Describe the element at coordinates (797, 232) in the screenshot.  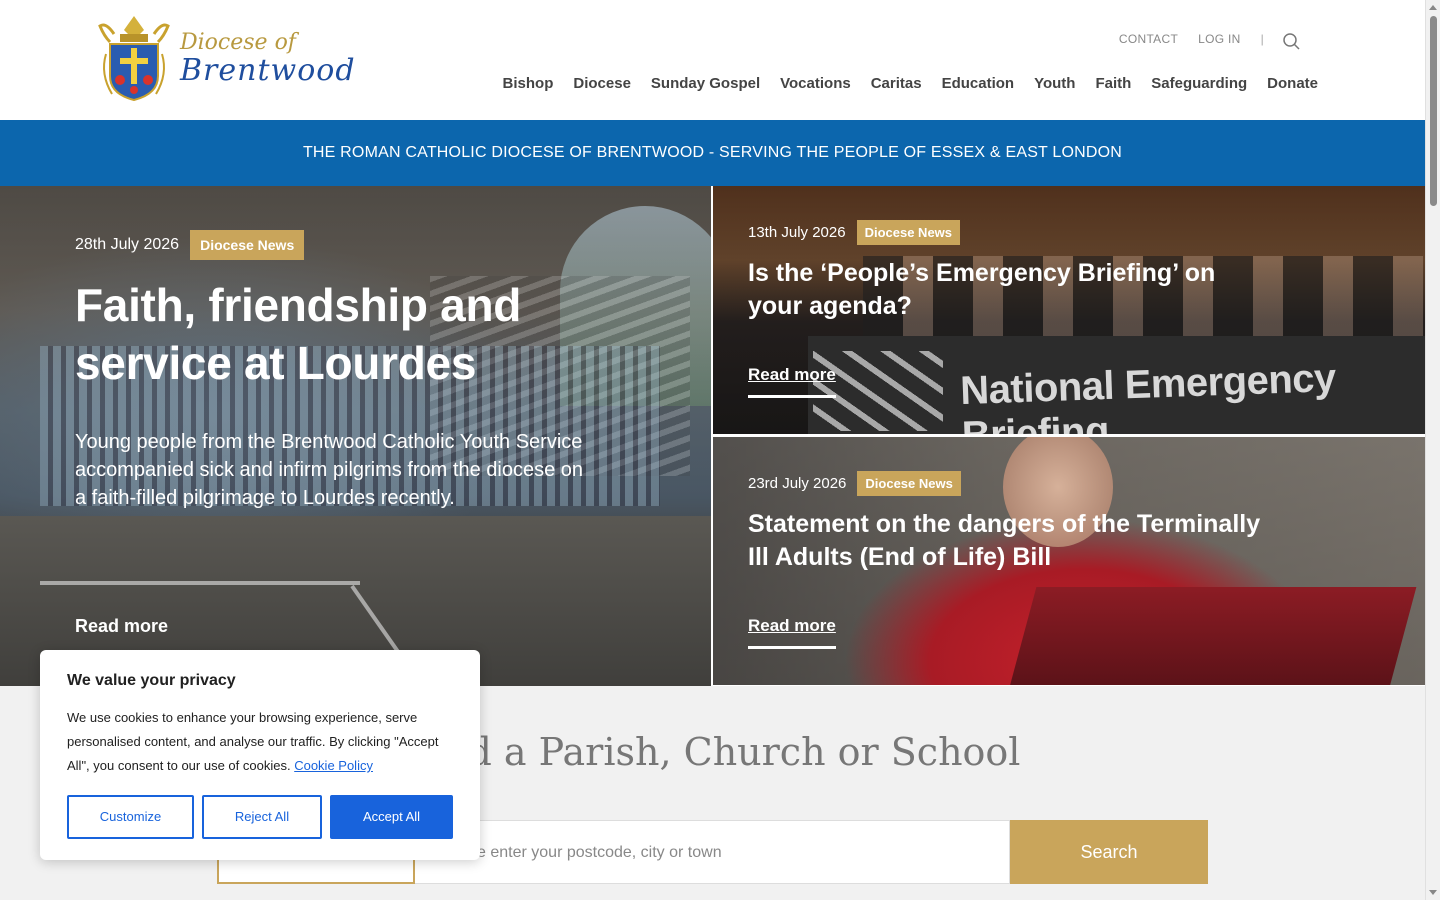
I see `article-date: 13th July 2026` at that location.